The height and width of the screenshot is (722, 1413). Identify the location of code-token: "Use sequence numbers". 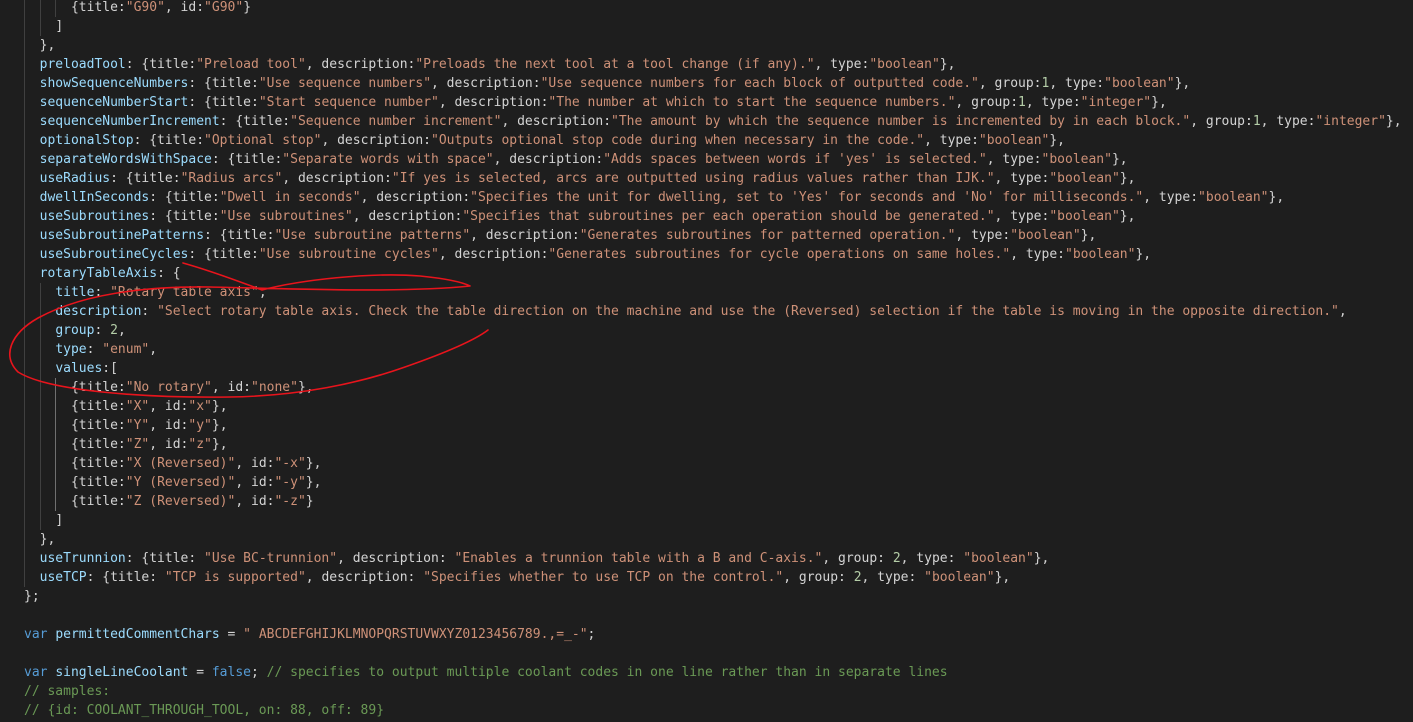
(345, 83).